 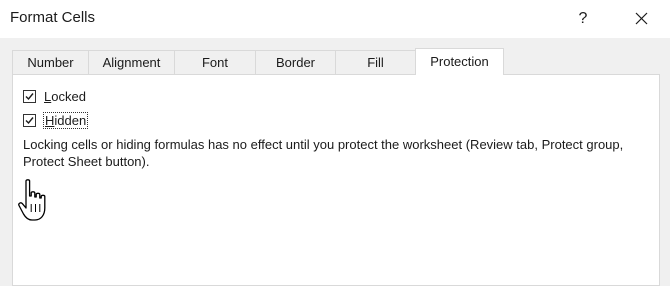 What do you see at coordinates (131, 62) in the screenshot?
I see `tab-alignment: Alignment` at bounding box center [131, 62].